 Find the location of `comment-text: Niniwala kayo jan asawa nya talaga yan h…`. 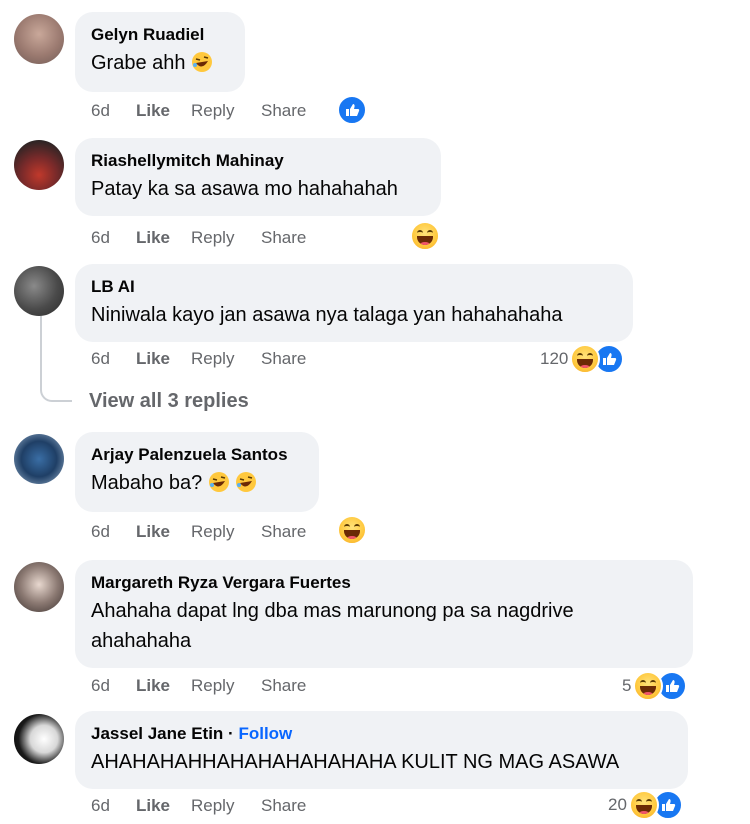

comment-text: Niniwala kayo jan asawa nya talaga yan h… is located at coordinates (327, 315).